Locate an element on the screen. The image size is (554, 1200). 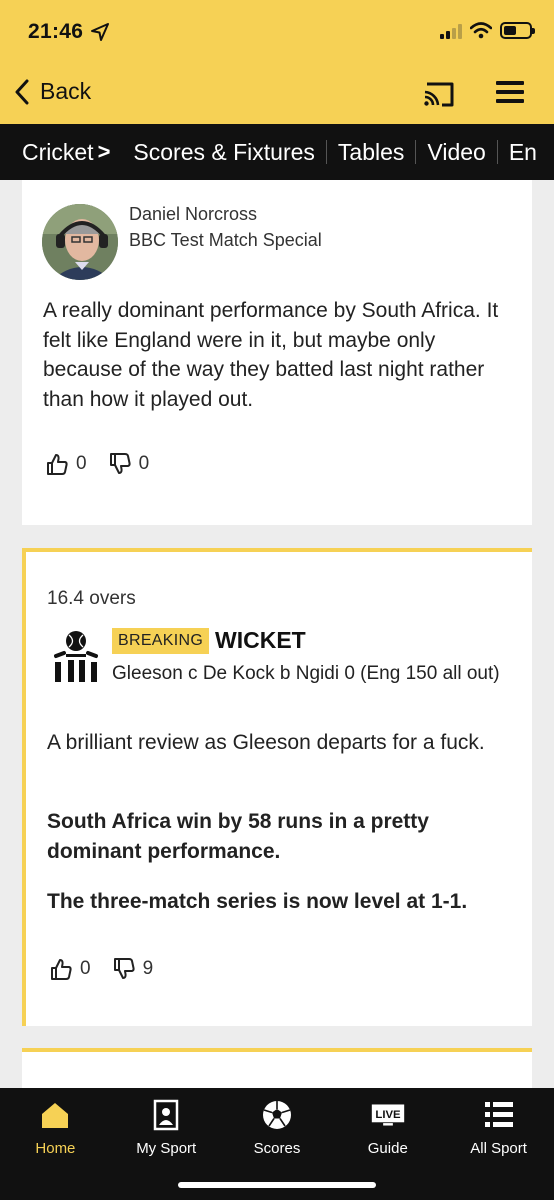
back-button: Back is located at coordinates (52, 91).